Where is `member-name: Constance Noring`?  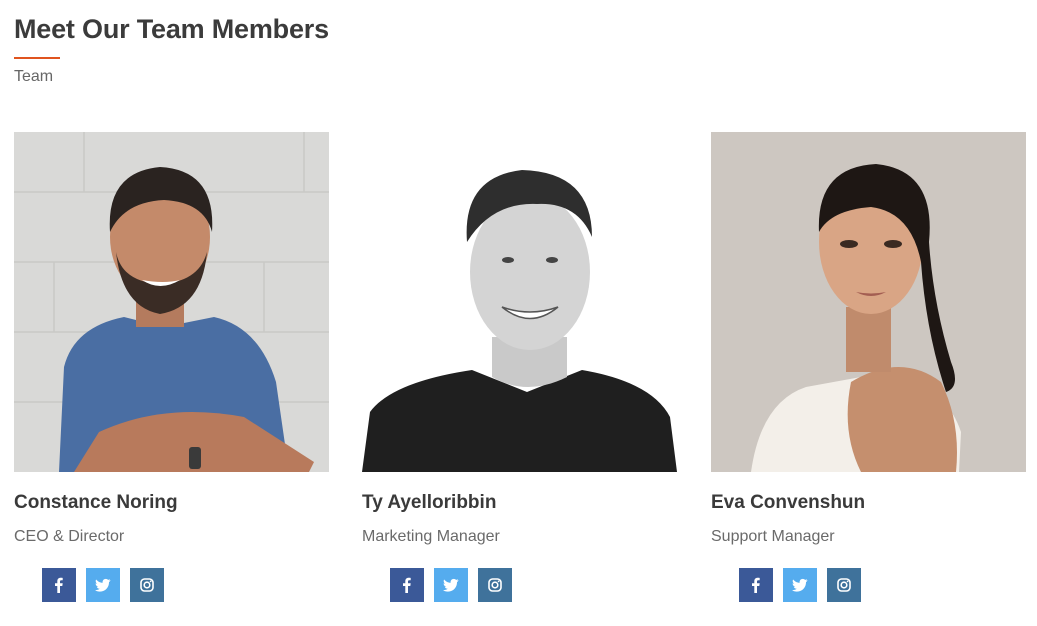
member-name: Constance Noring is located at coordinates (96, 502).